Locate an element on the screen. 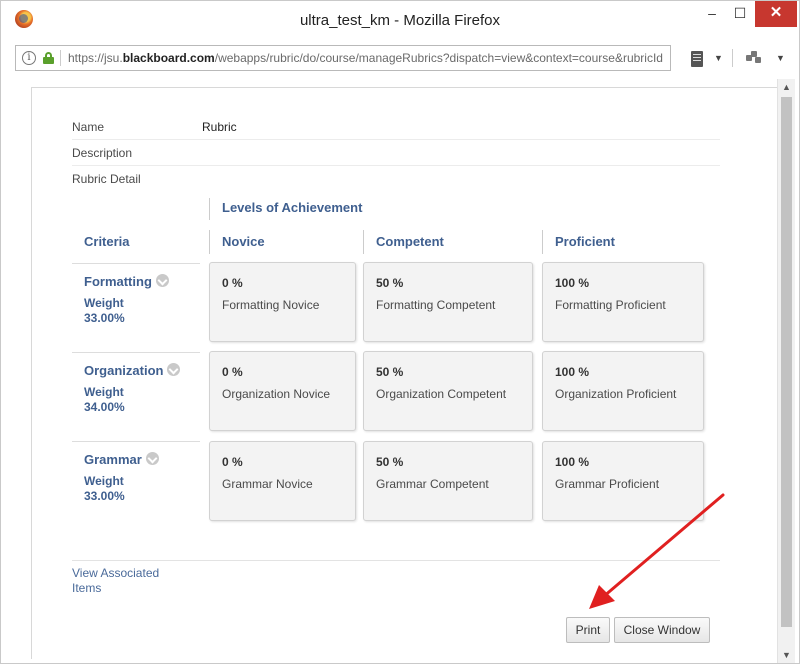 The height and width of the screenshot is (664, 800). extension-dropdown-chevron-icon: ▼ is located at coordinates (780, 58).